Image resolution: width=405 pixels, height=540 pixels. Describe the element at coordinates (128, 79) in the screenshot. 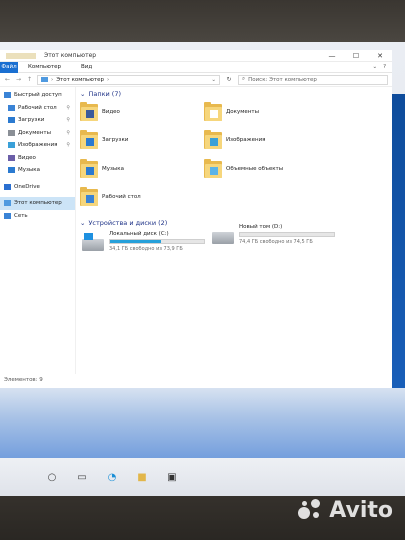

I see `address-bar: › Этот компьютер › ⌄` at that location.